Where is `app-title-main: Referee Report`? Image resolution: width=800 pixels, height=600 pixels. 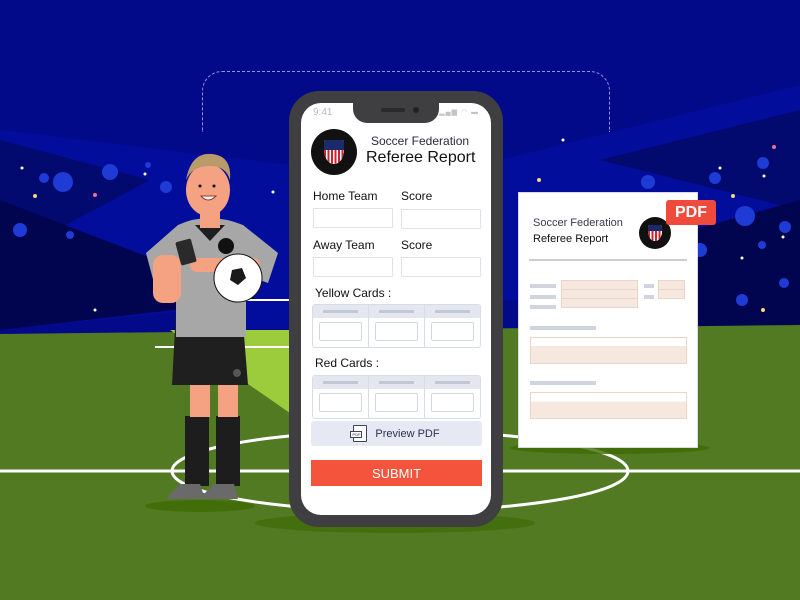
app-title-main: Referee Report is located at coordinates (421, 157).